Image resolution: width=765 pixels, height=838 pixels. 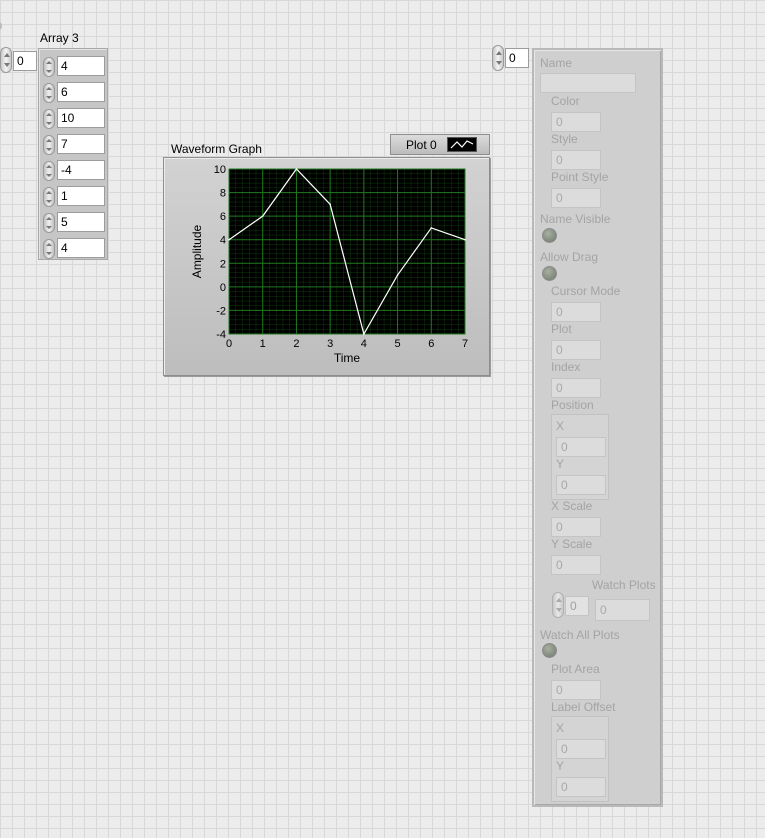 I want to click on array-element: 7, so click(x=74, y=145).